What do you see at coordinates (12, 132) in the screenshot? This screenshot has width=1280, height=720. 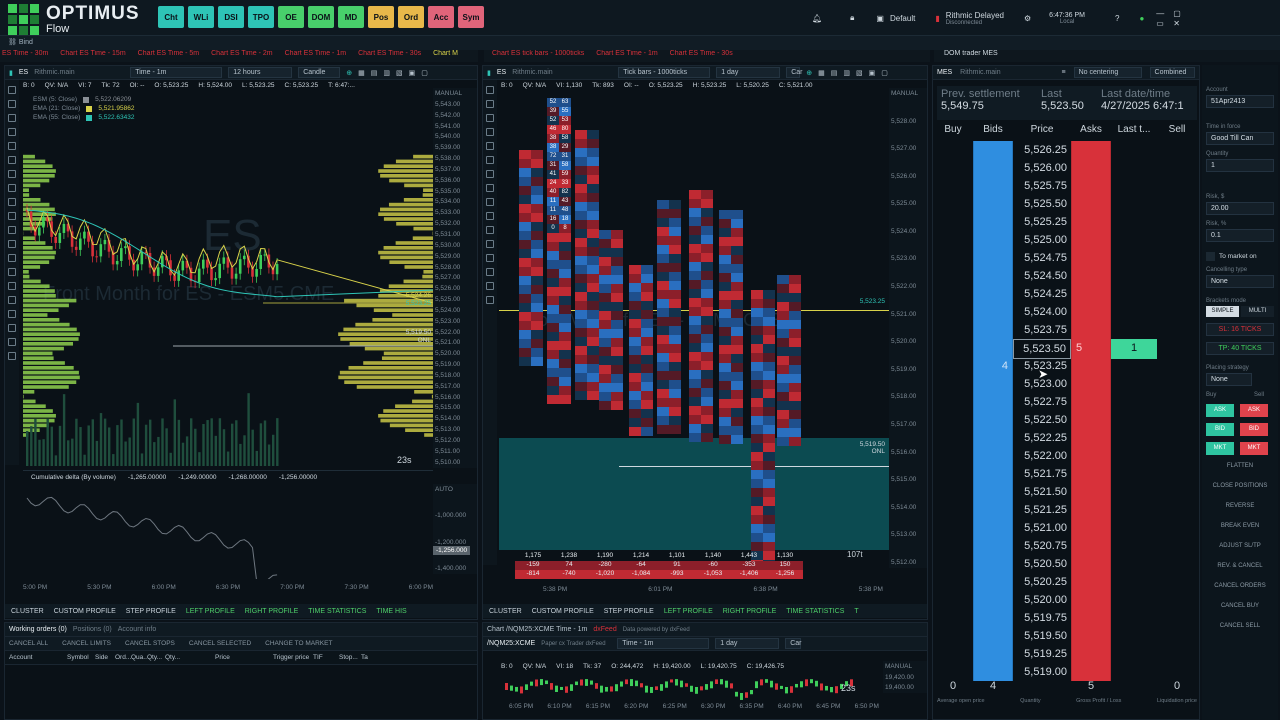 I see `ray-tool-icon` at bounding box center [12, 132].